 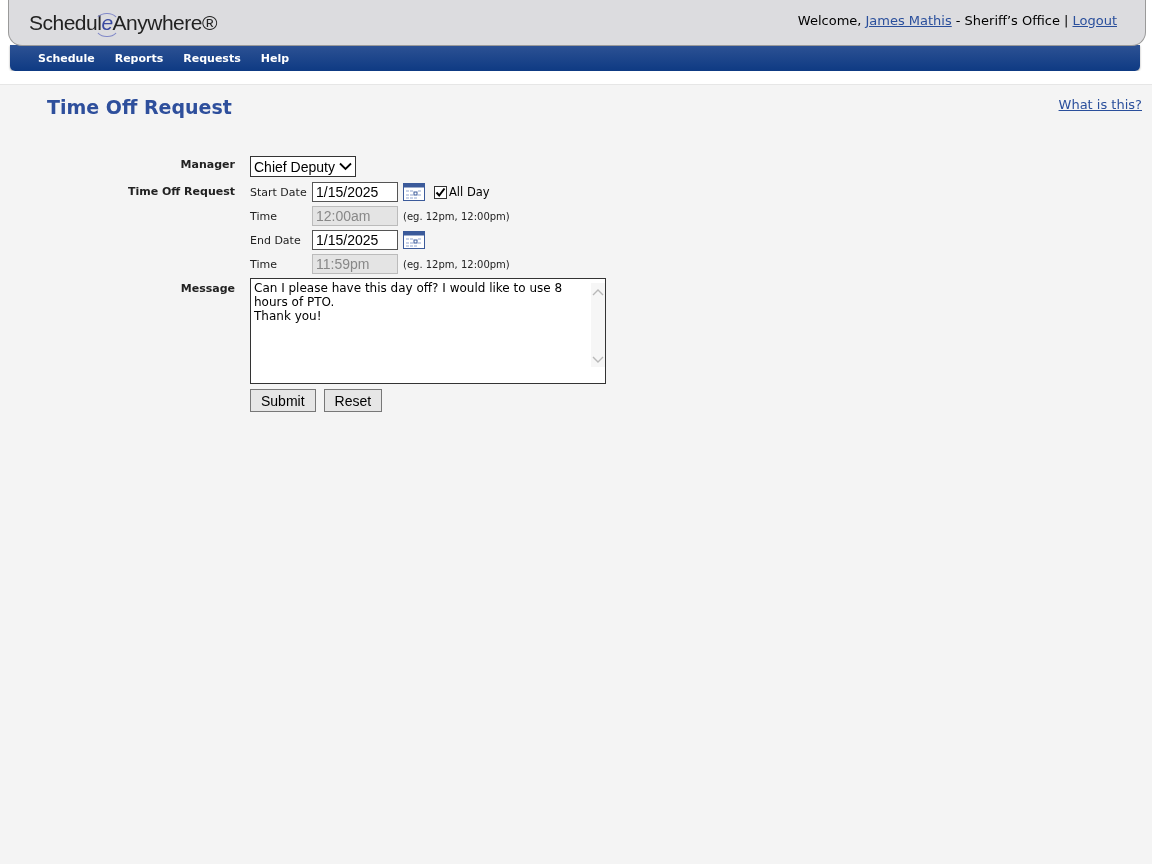 What do you see at coordinates (66, 58) in the screenshot?
I see `nav-link: Schedule` at bounding box center [66, 58].